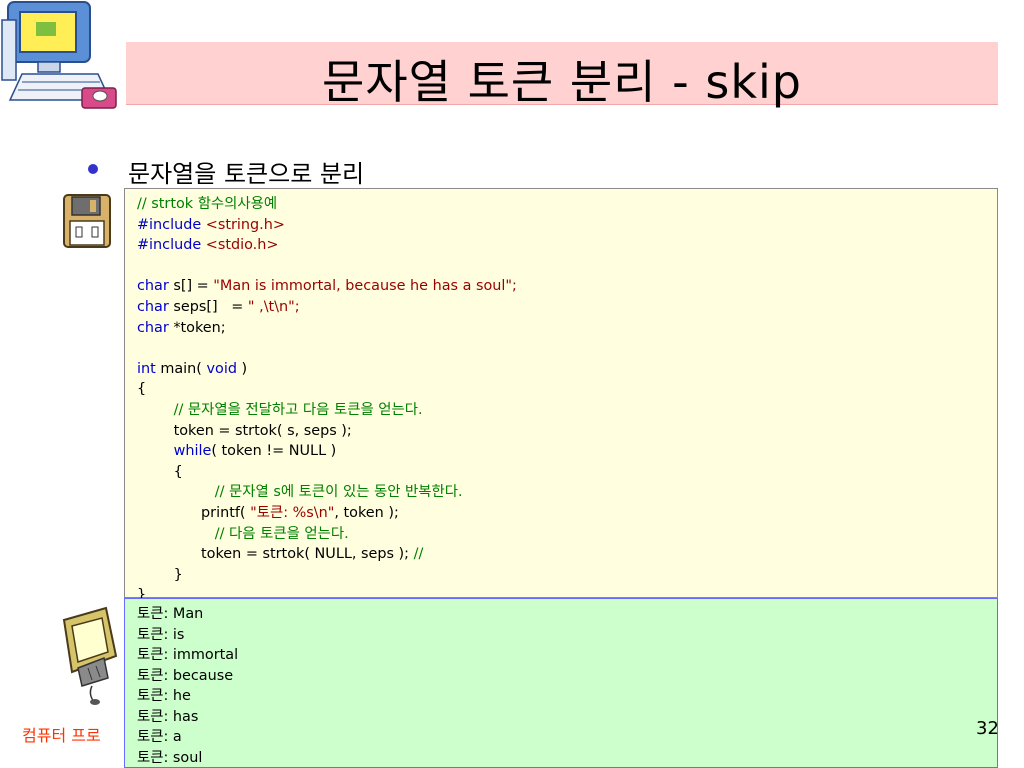  What do you see at coordinates (170, 757) in the screenshot?
I see `output-line: 토큰: soul` at bounding box center [170, 757].